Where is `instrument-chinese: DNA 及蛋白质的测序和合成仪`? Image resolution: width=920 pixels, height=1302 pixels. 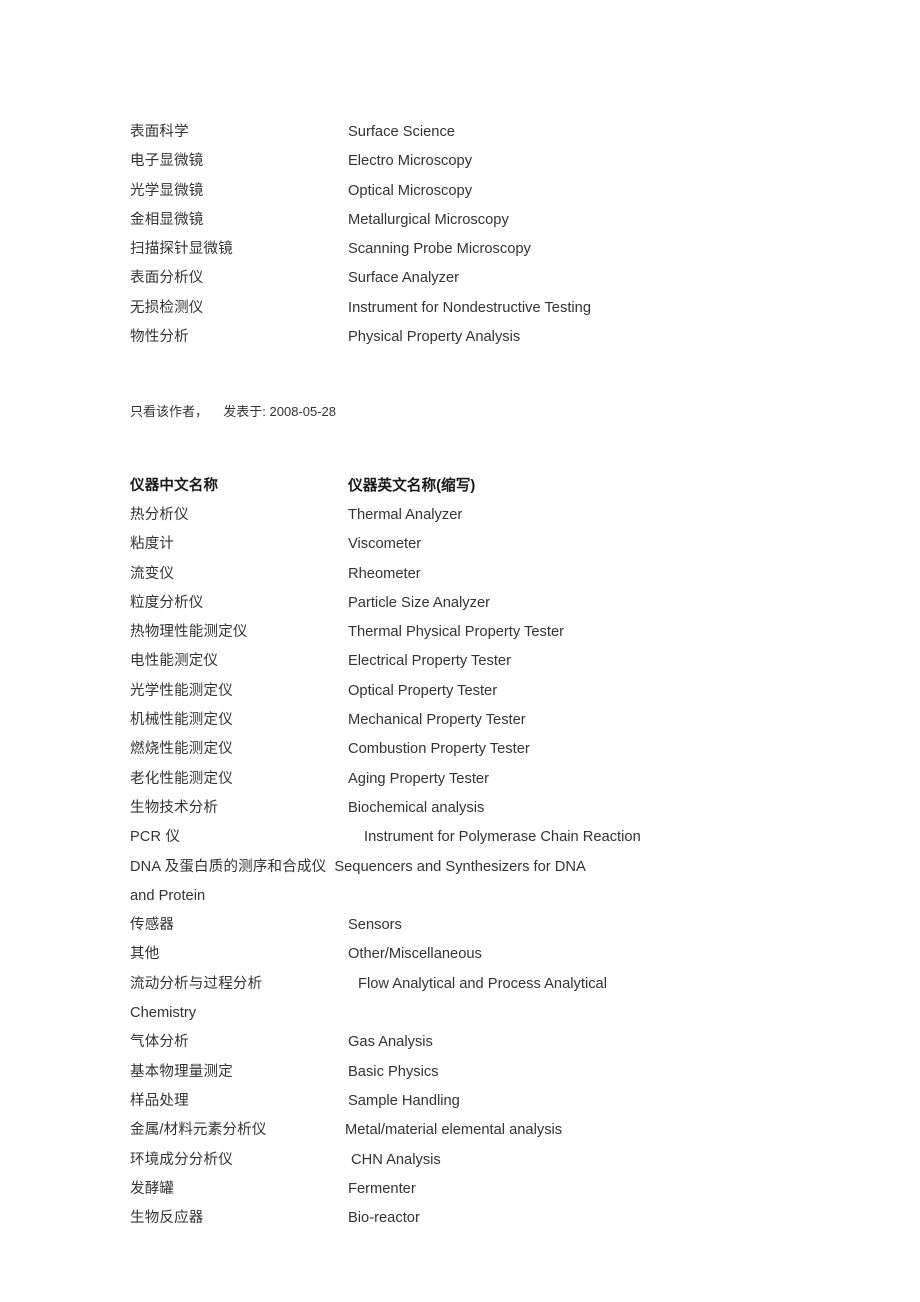
instrument-chinese: DNA 及蛋白质的测序和合成仪 is located at coordinates (228, 866).